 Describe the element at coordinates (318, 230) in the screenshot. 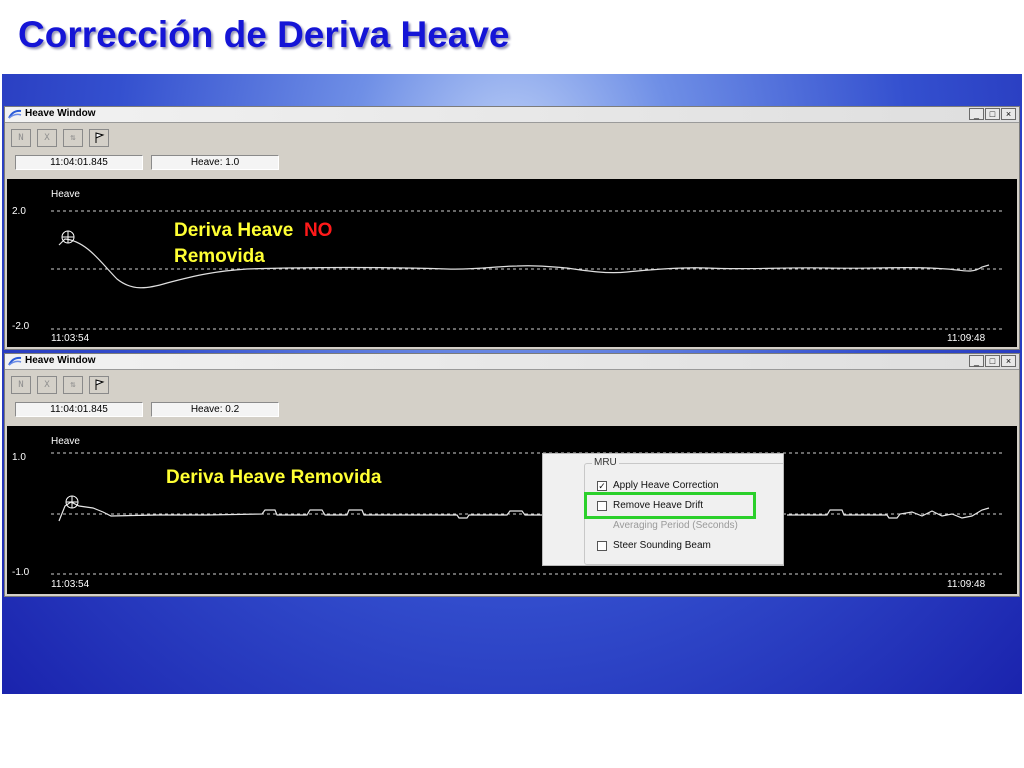

I see `annotation-no: NO` at that location.